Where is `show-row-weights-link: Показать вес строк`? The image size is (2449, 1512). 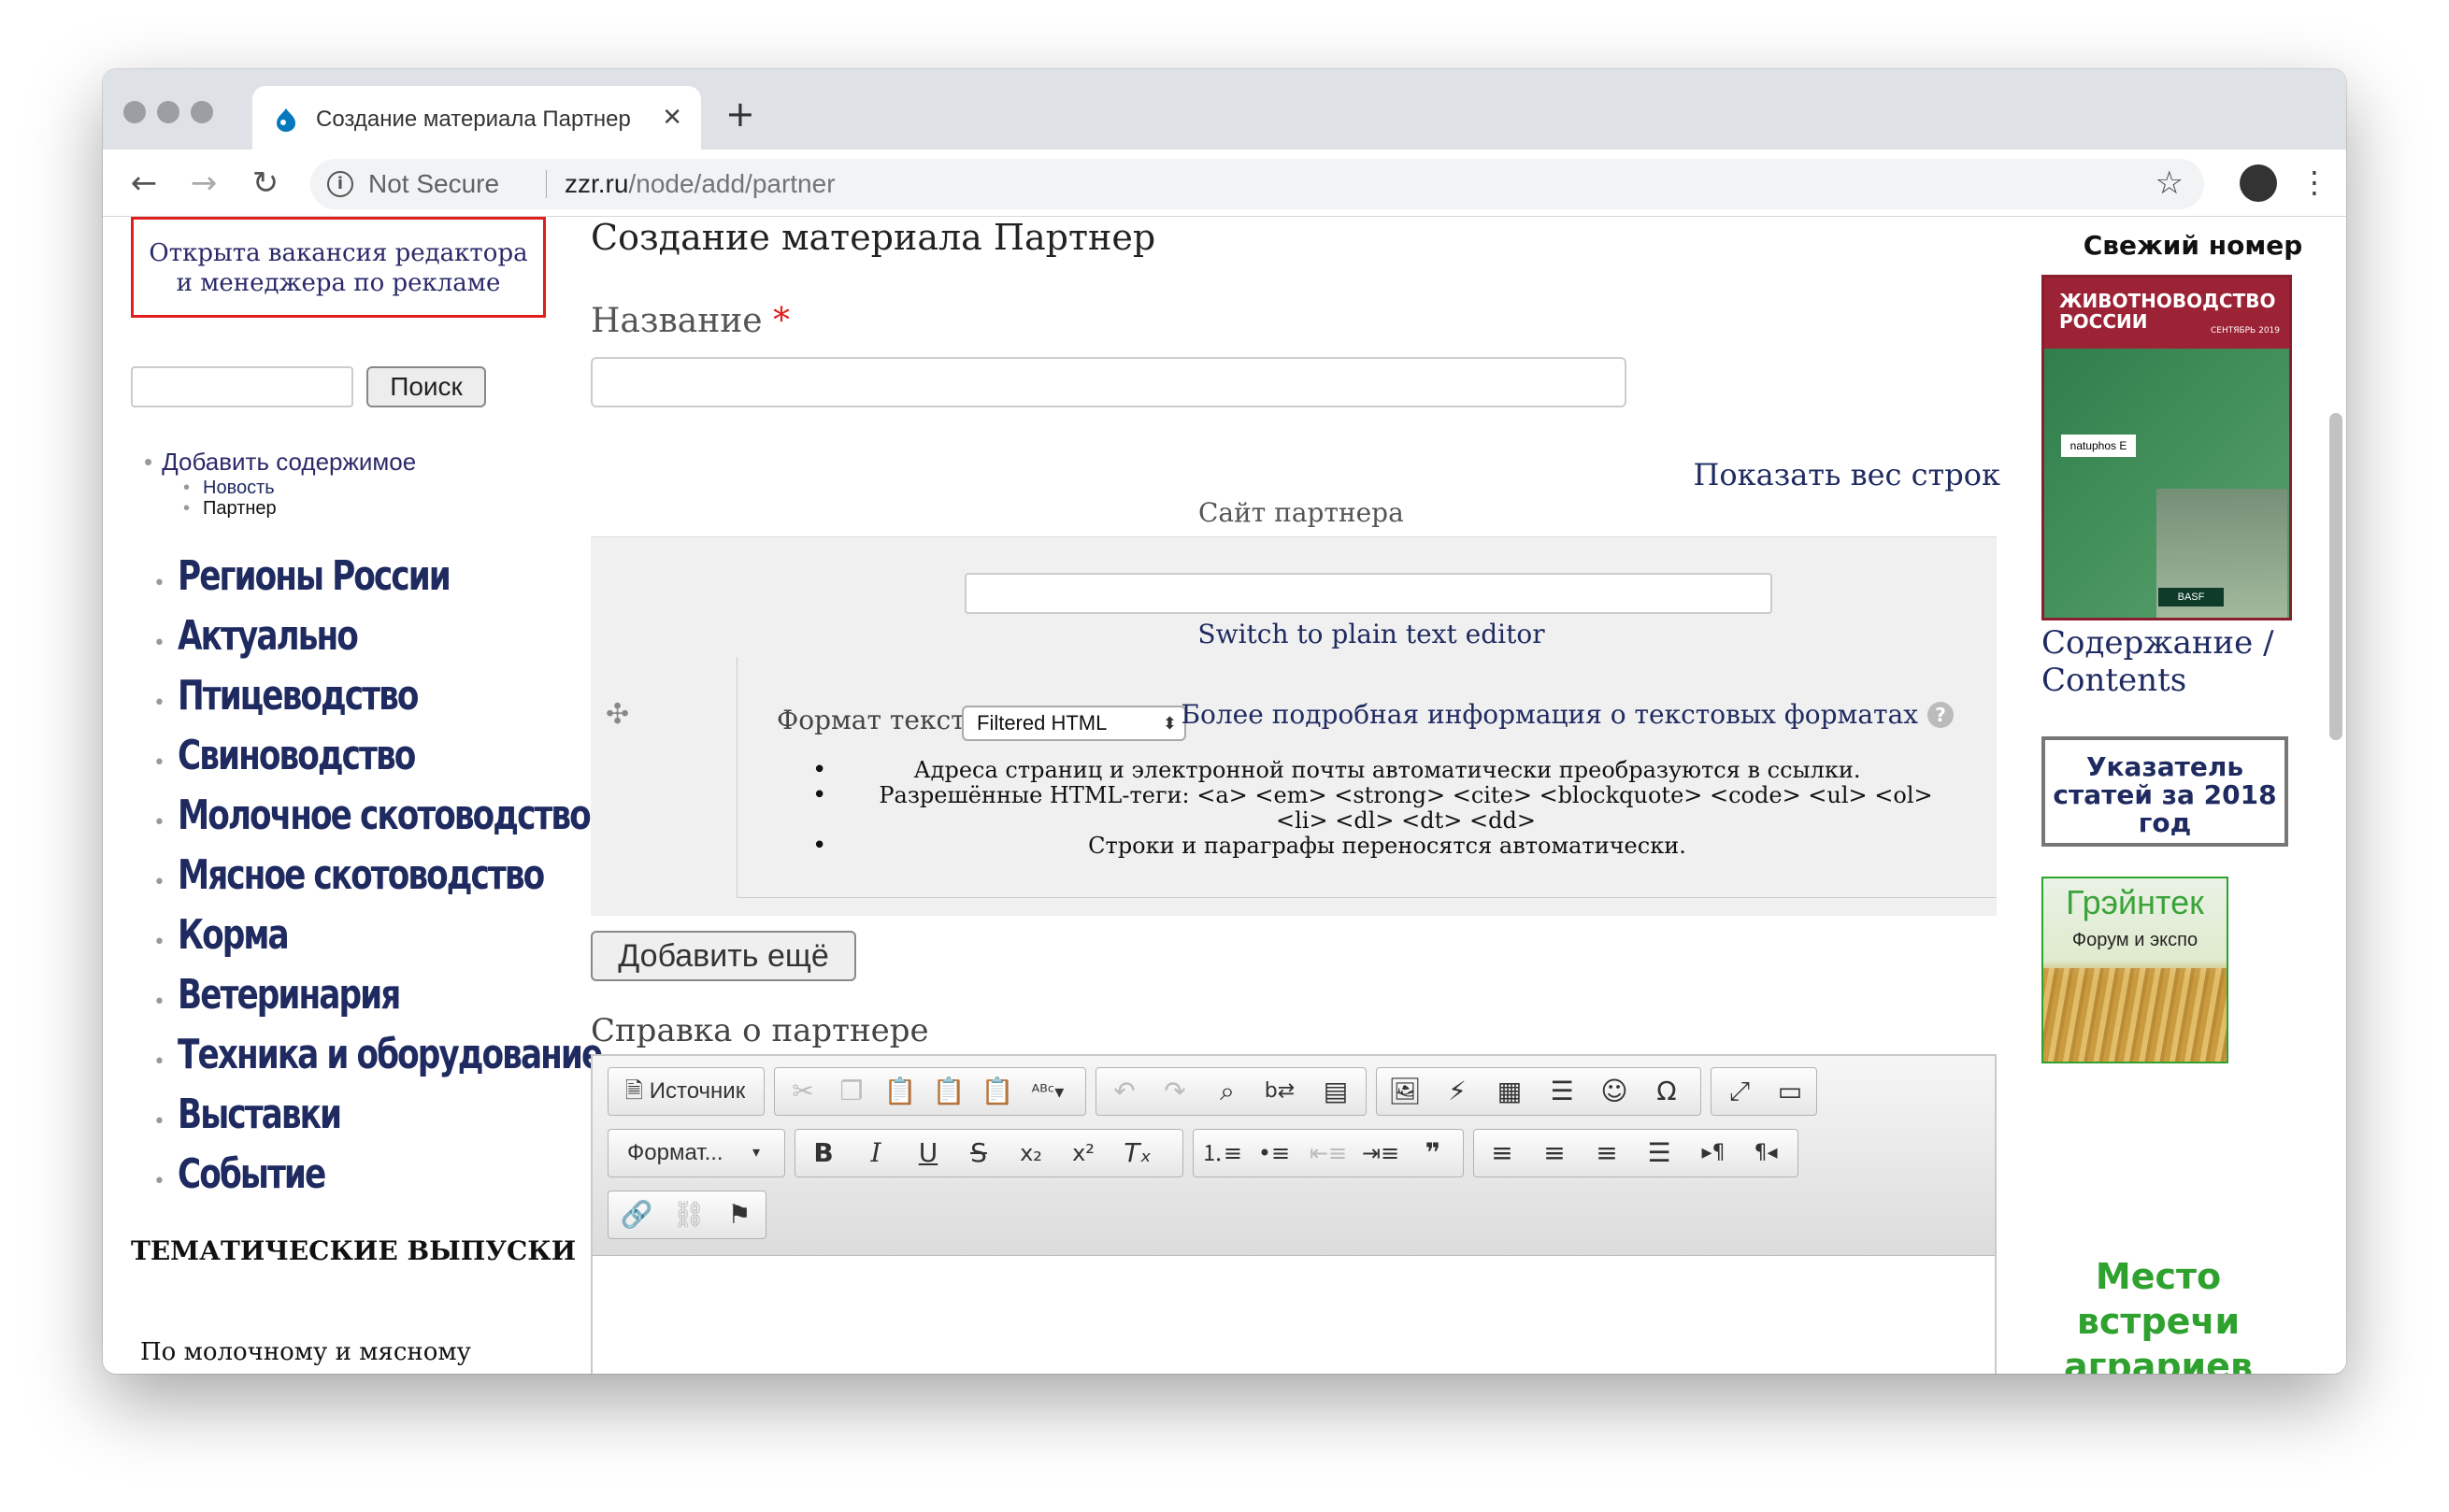 show-row-weights-link: Показать вес строк is located at coordinates (1847, 474).